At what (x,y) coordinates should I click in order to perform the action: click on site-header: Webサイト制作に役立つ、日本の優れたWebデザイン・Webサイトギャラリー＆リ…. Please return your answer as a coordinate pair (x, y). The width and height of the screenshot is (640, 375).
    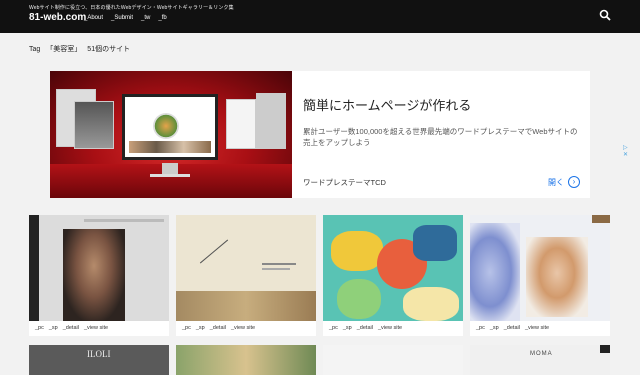
    Looking at the image, I should click on (320, 16).